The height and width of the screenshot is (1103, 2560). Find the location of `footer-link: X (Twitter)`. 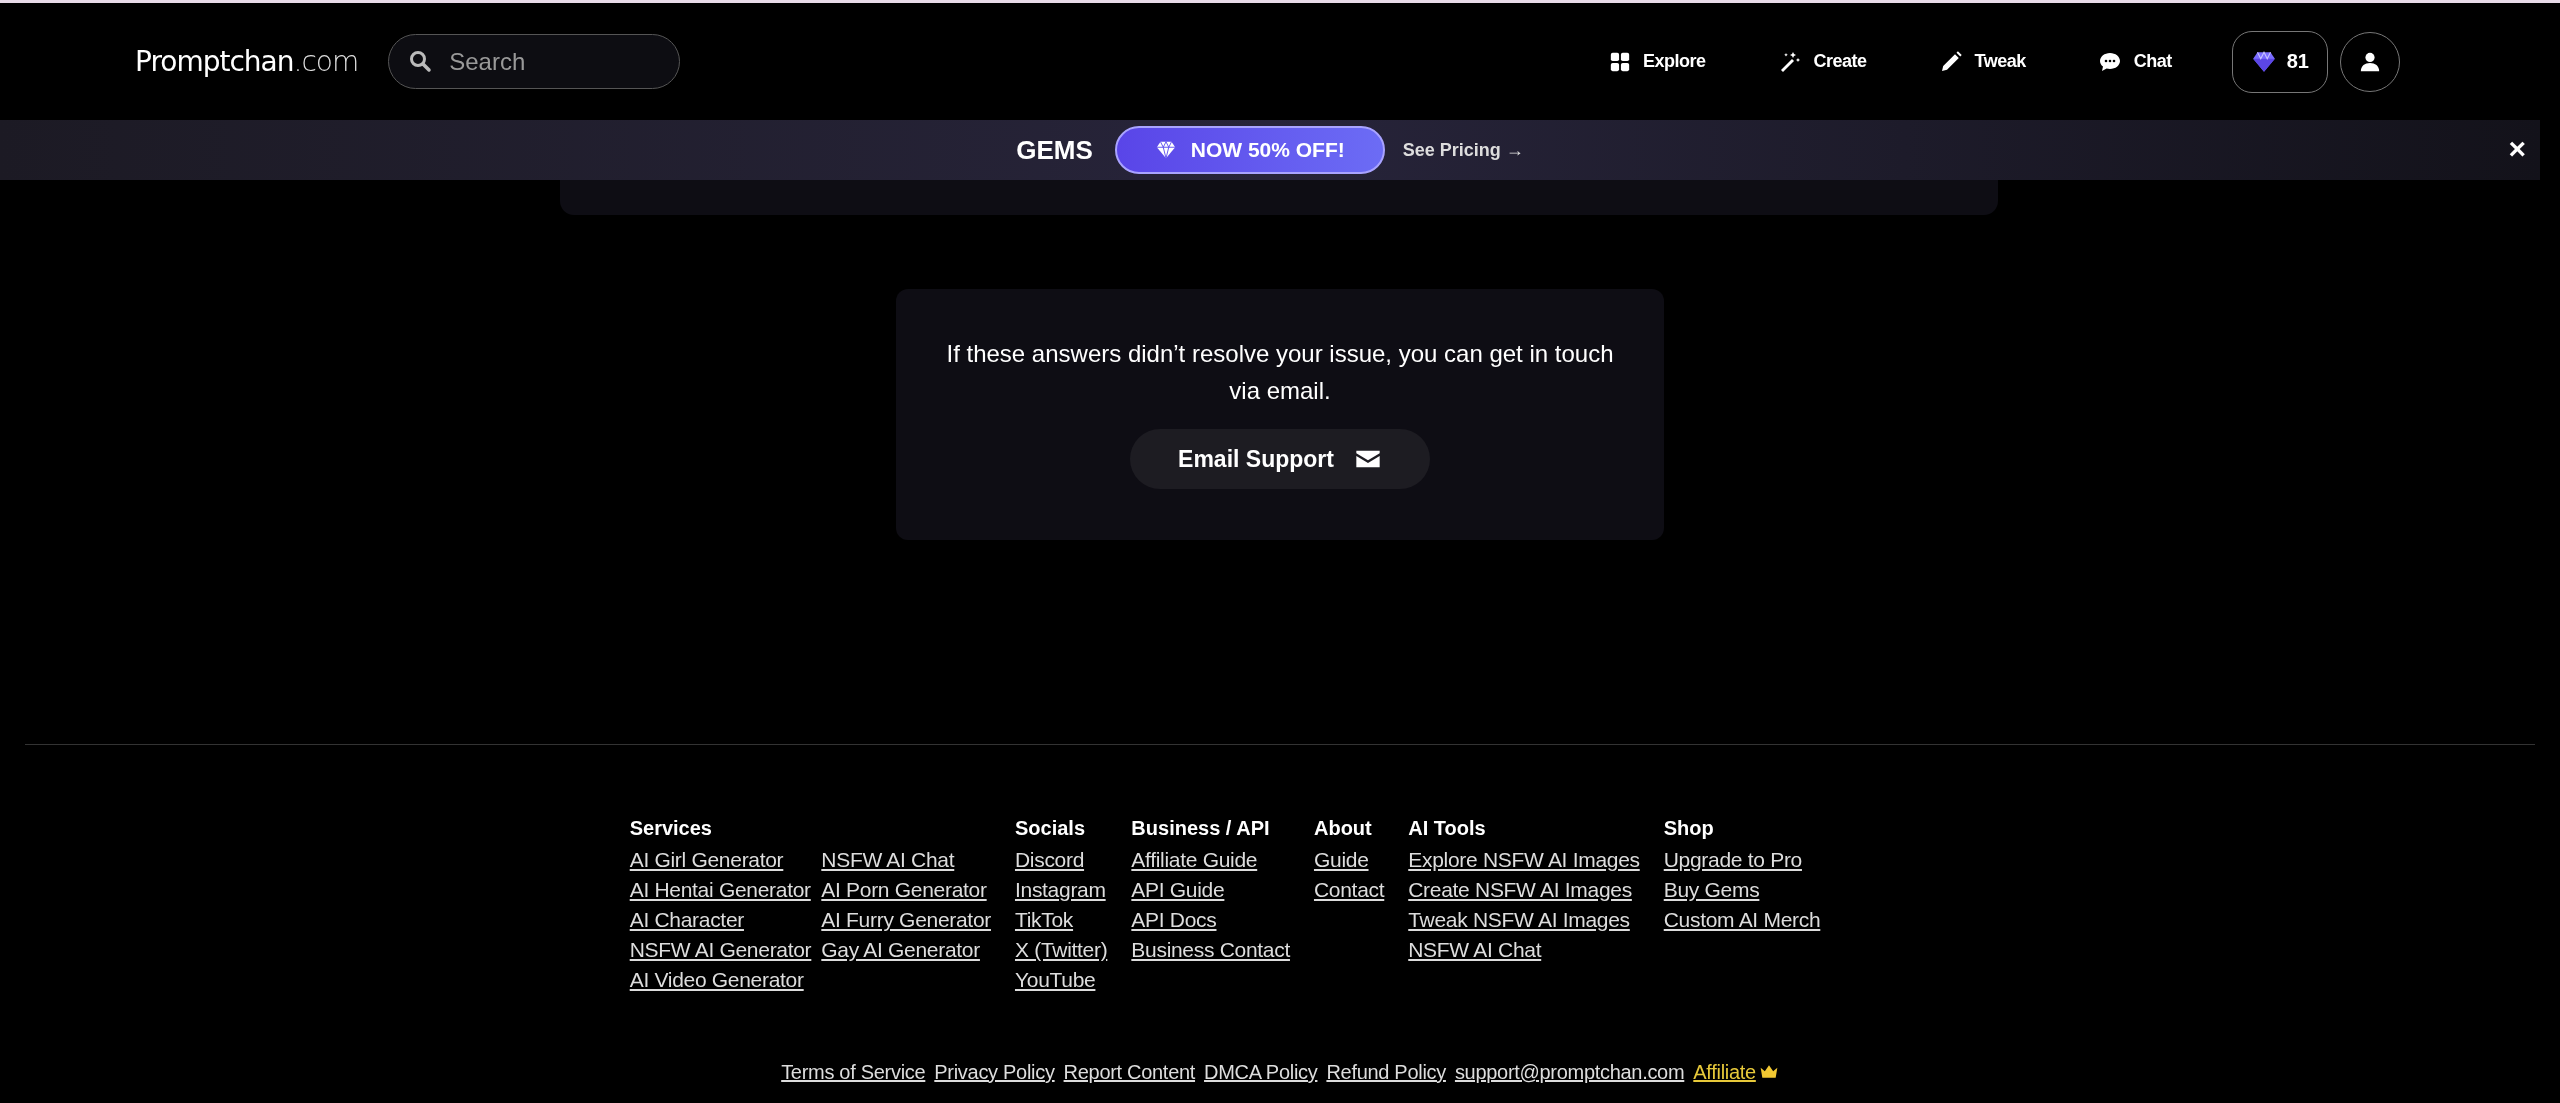

footer-link: X (Twitter) is located at coordinates (1061, 950).